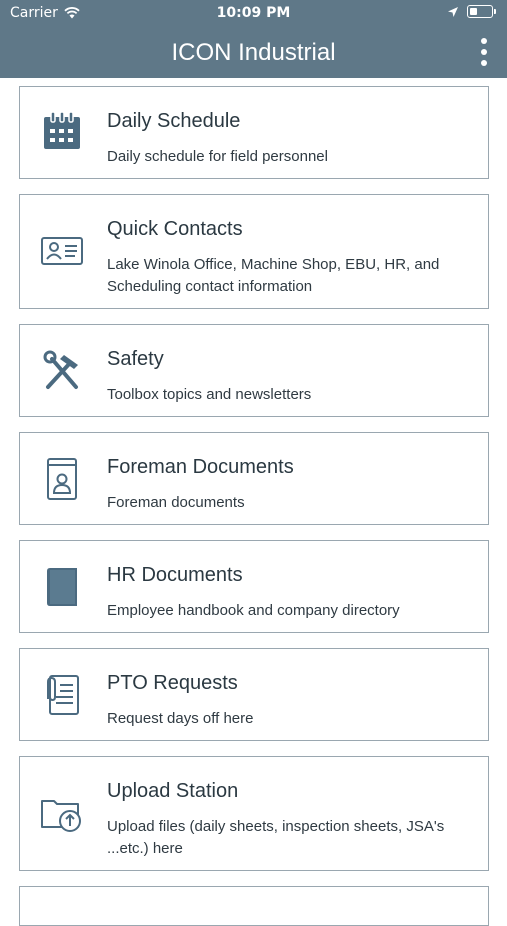 The width and height of the screenshot is (507, 926). Describe the element at coordinates (62, 587) in the screenshot. I see `book-icon` at that location.